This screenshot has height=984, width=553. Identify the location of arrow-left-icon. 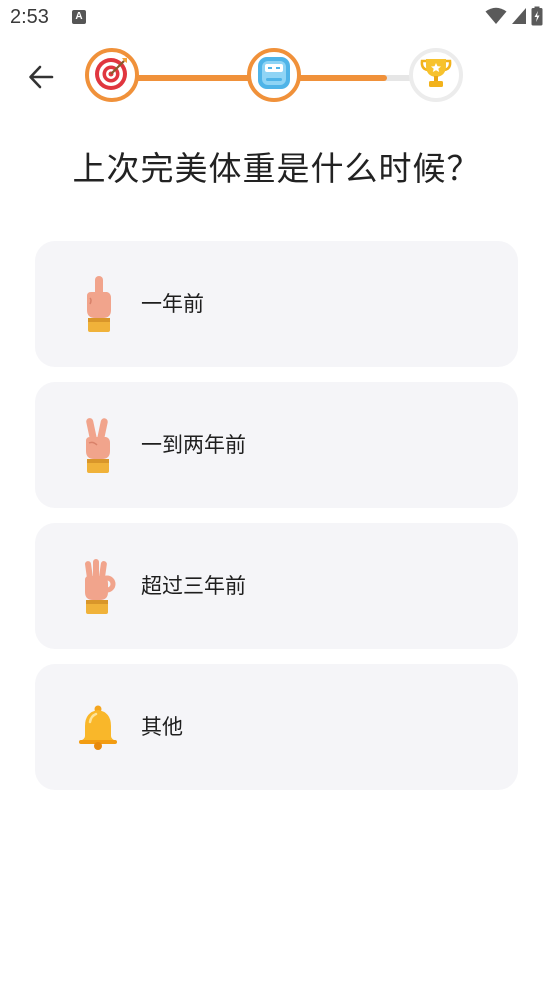
(41, 79).